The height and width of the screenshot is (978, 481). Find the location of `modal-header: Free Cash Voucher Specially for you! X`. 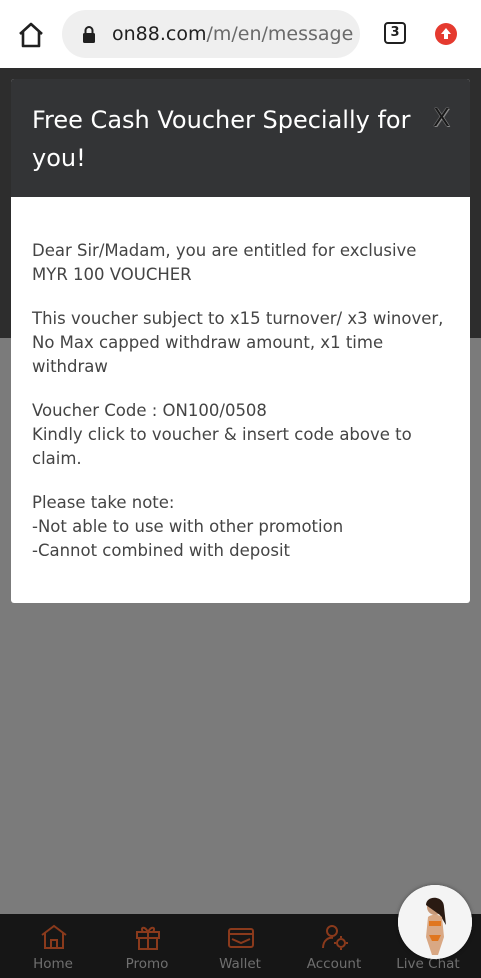

modal-header: Free Cash Voucher Specially for you! X is located at coordinates (240, 138).